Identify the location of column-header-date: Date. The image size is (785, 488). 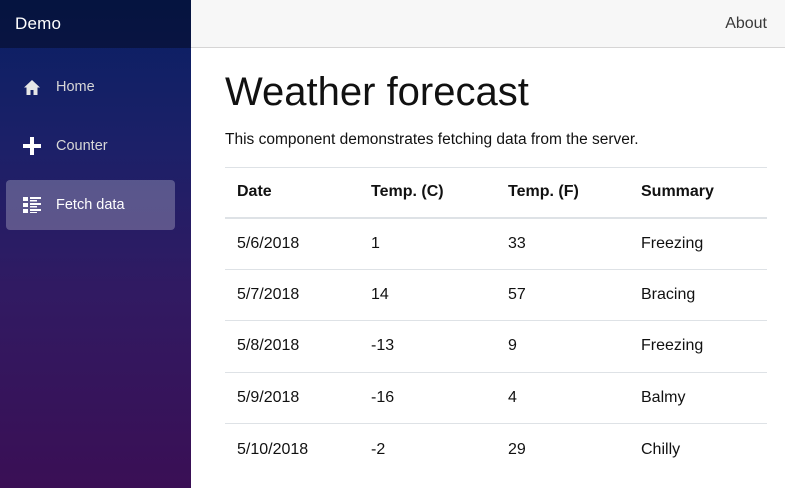
(292, 193).